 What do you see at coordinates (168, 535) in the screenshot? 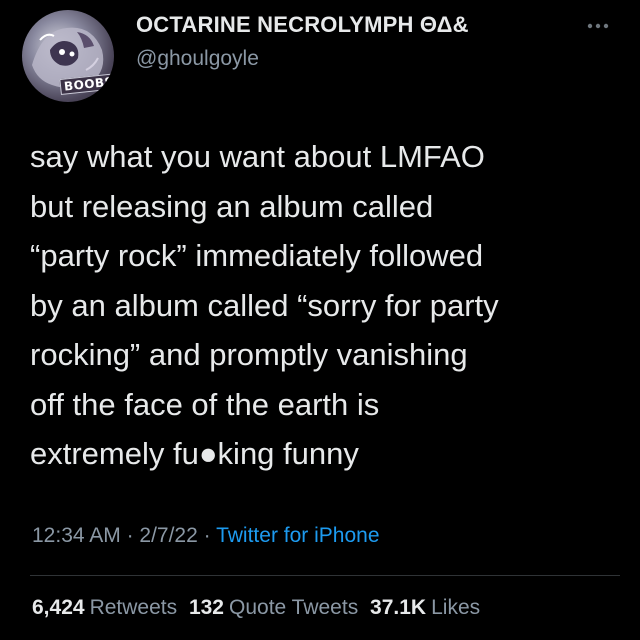
I see `tweet-date: 2/7/22` at bounding box center [168, 535].